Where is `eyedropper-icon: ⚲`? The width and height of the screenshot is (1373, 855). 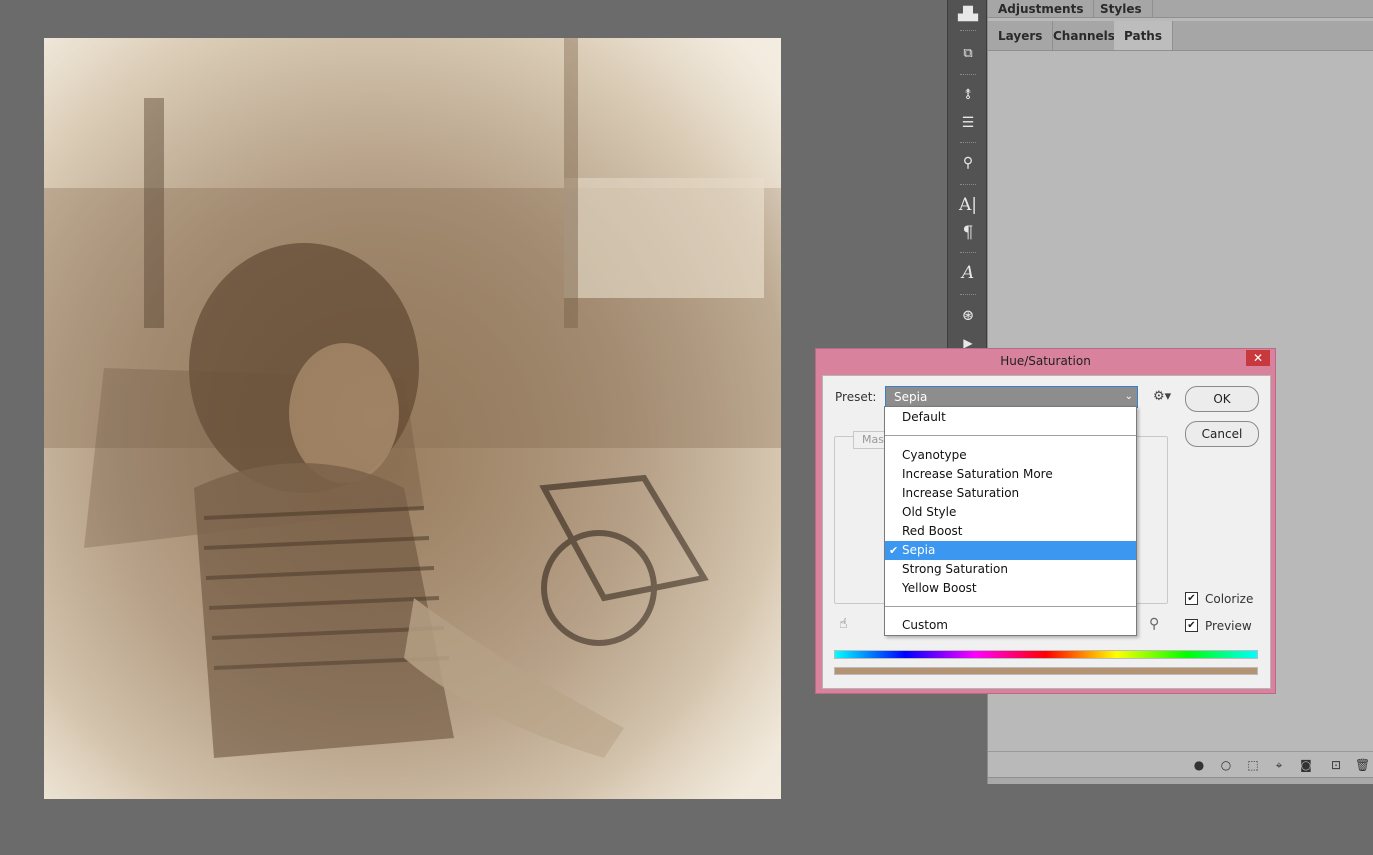
eyedropper-icon: ⚲ is located at coordinates (1154, 624).